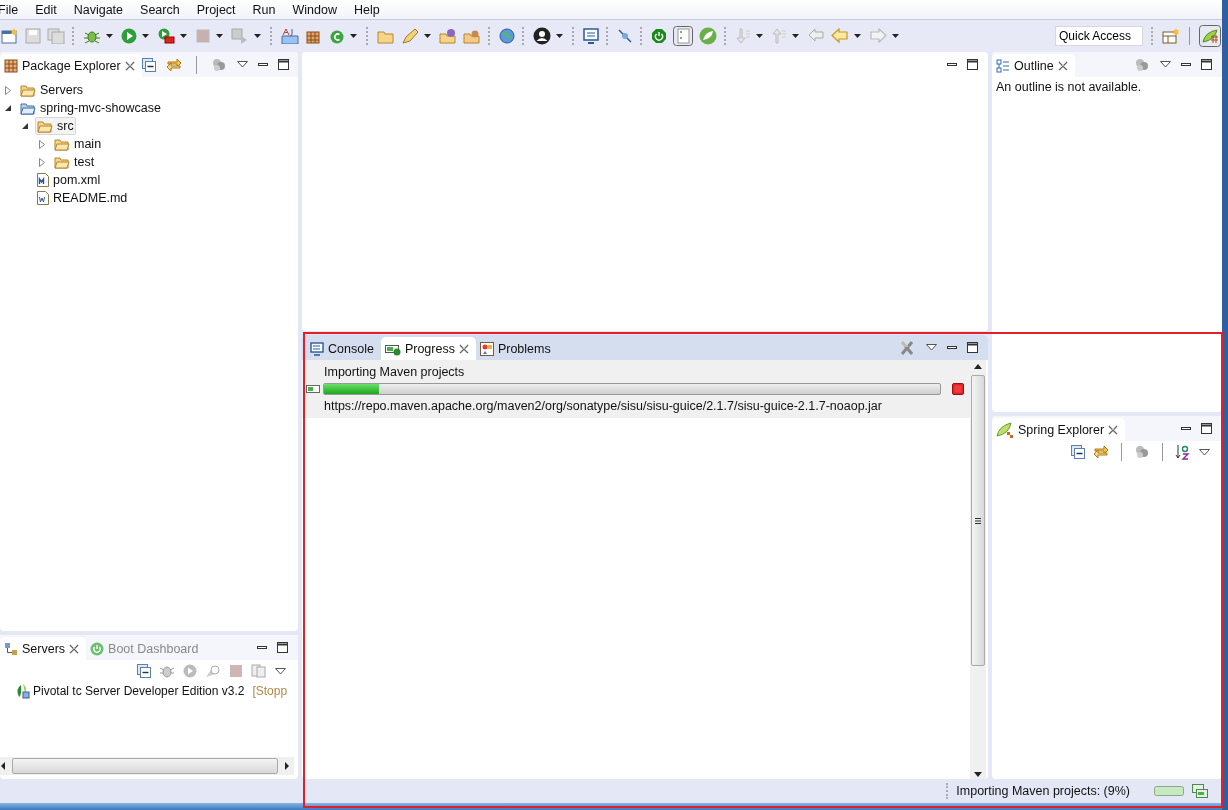  I want to click on menu-item: Help, so click(367, 9).